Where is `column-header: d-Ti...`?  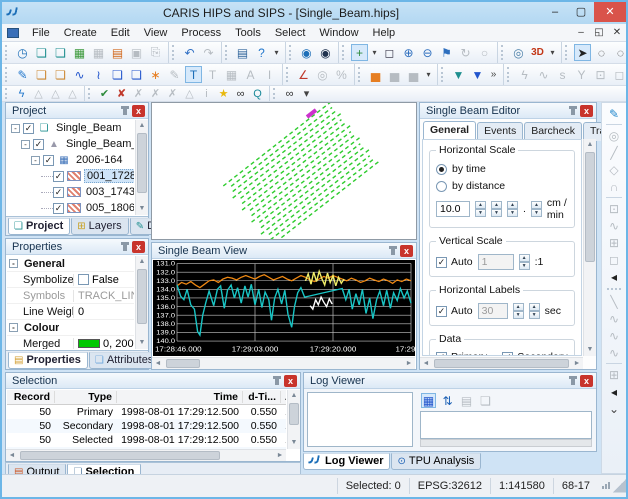 column-header: d-Ti... is located at coordinates (262, 397).